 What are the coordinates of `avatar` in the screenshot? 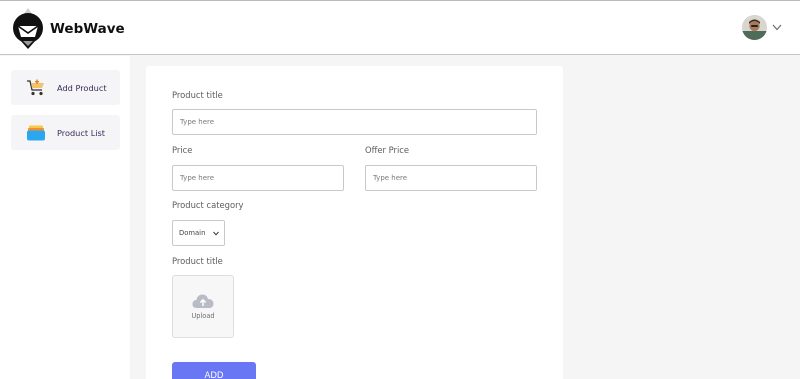 It's located at (754, 27).